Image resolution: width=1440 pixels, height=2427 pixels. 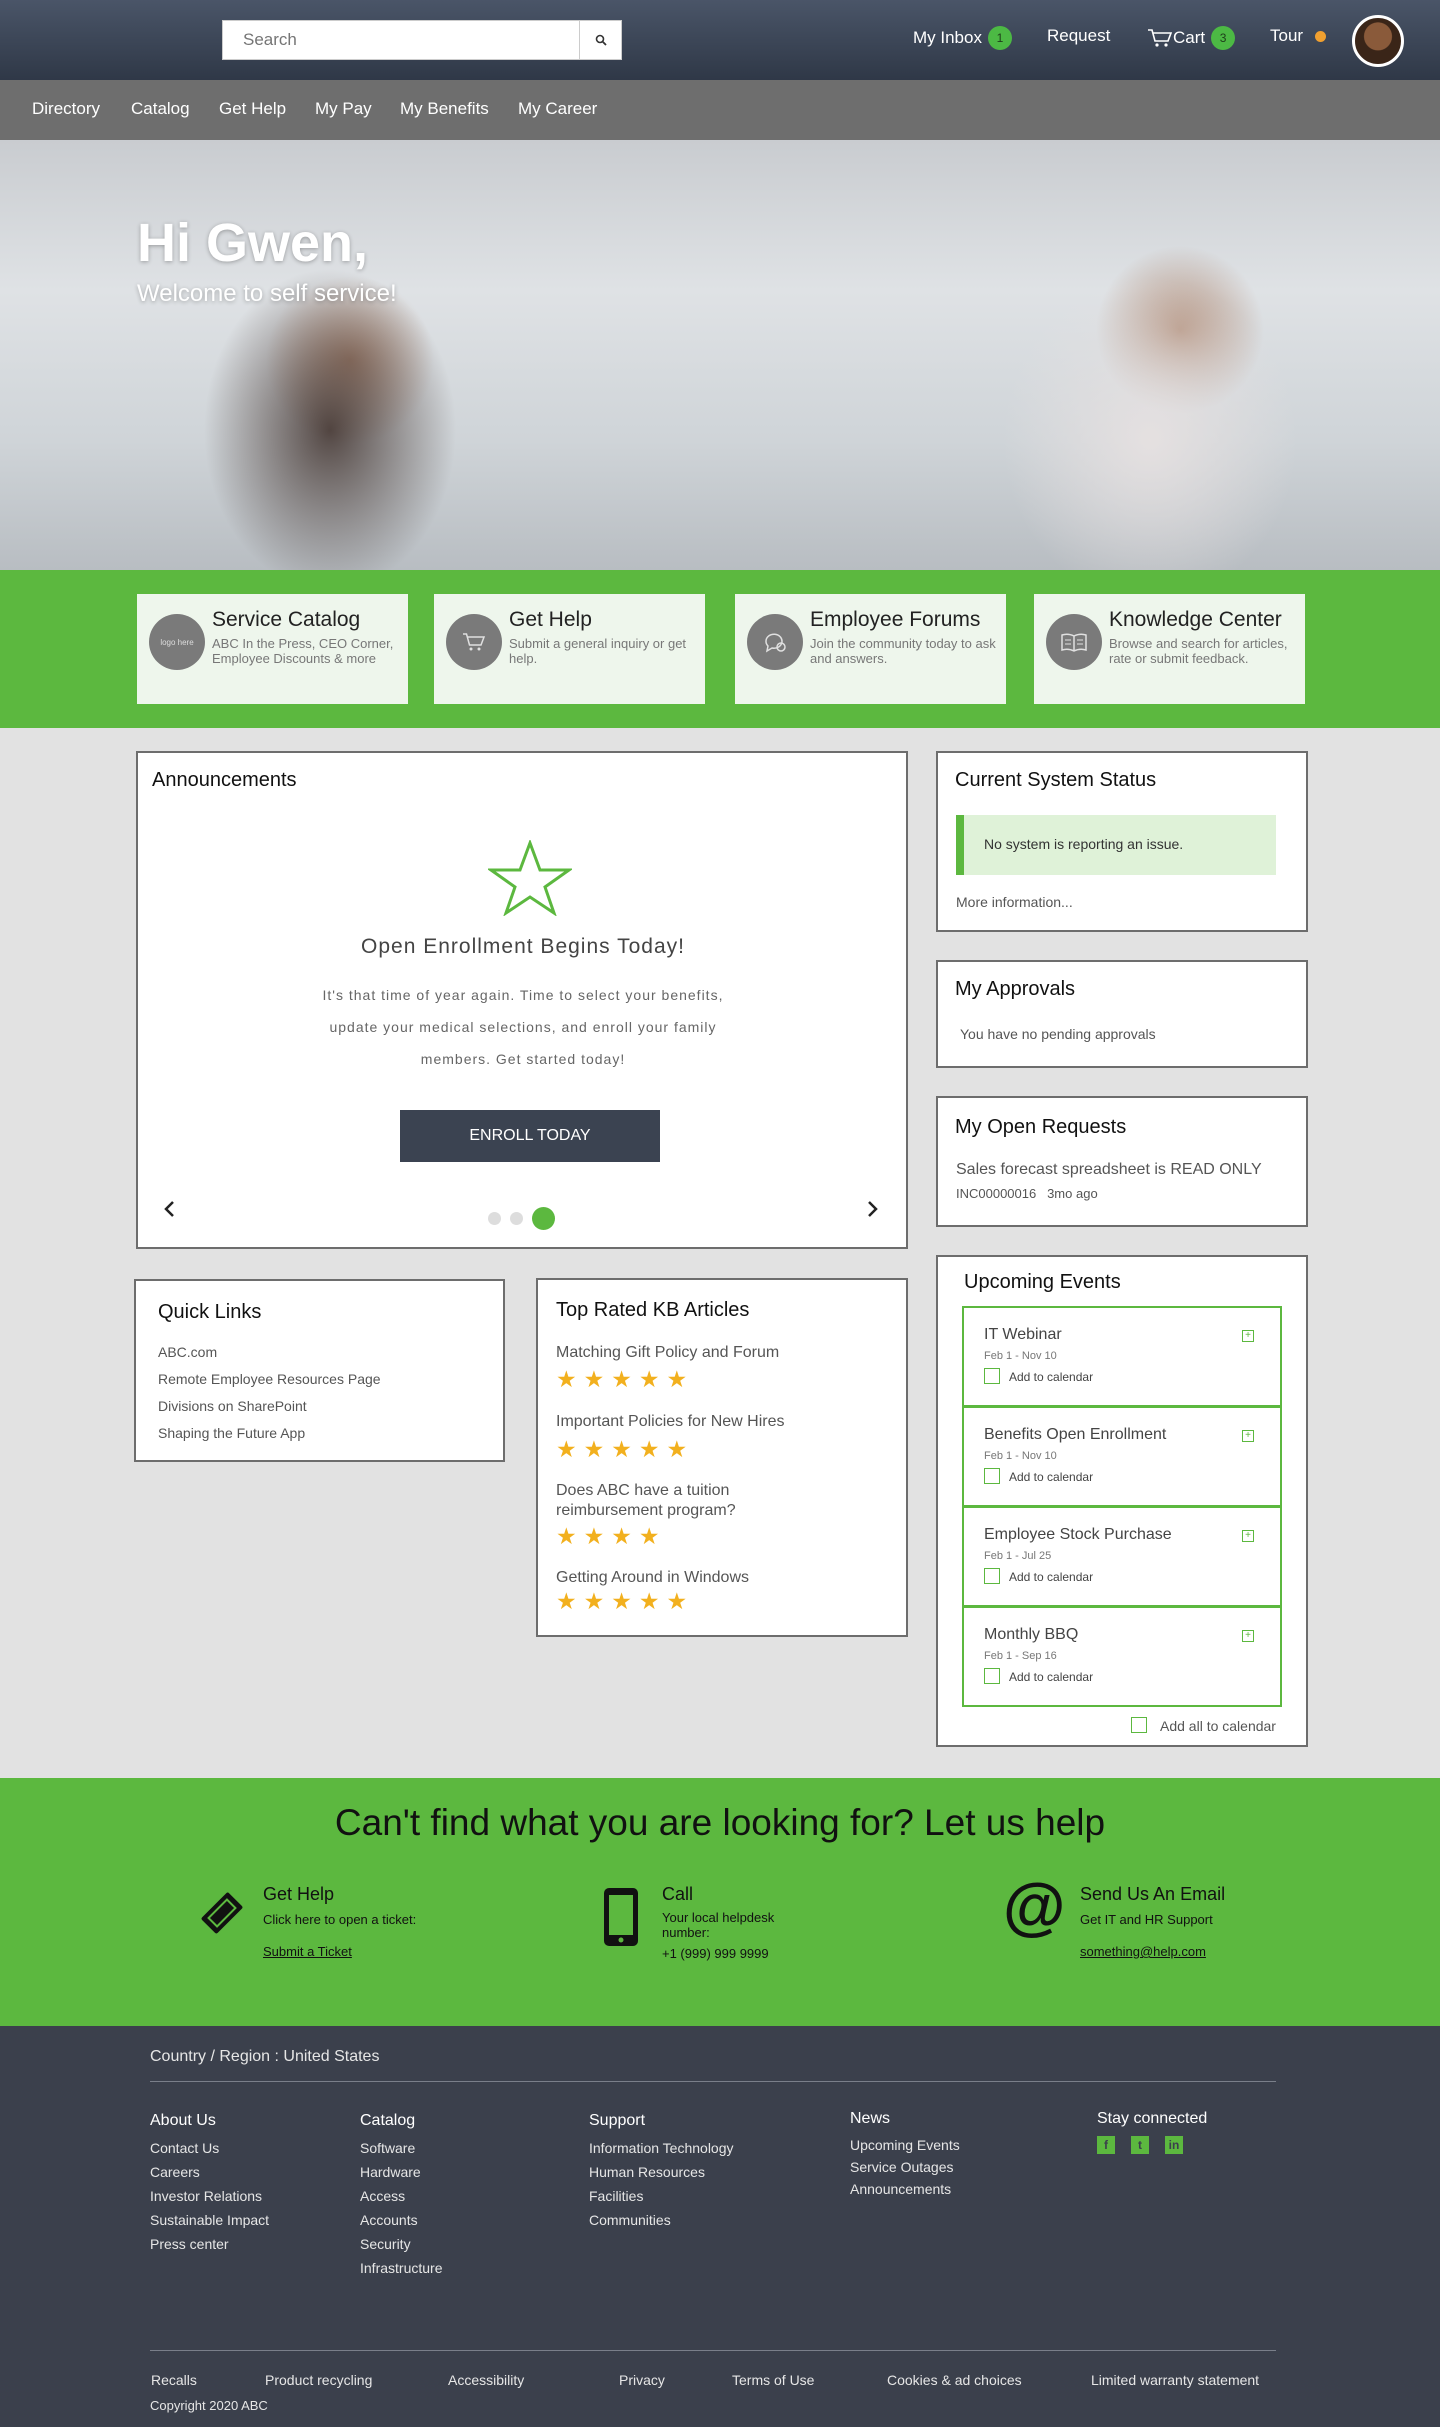 What do you see at coordinates (209, 2172) in the screenshot?
I see `footer-link: Careers` at bounding box center [209, 2172].